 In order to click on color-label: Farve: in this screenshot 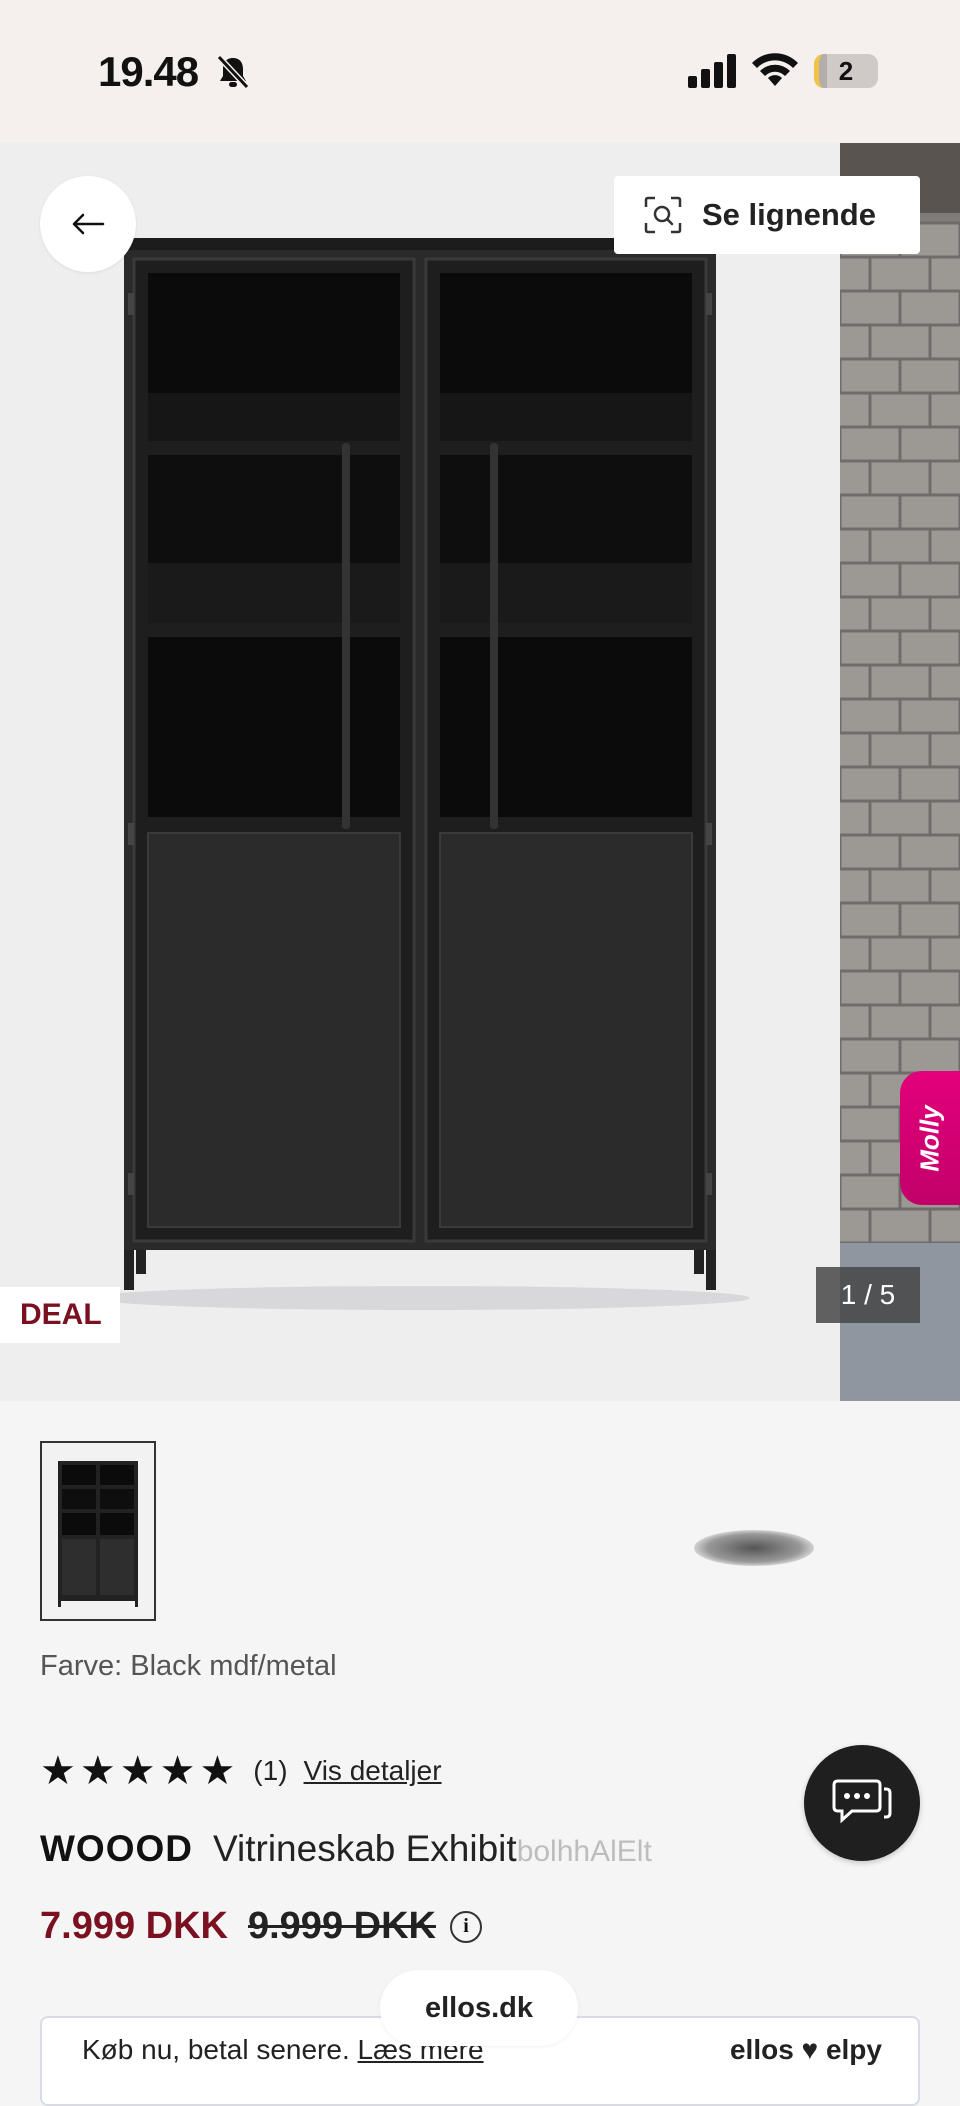, I will do `click(81, 1666)`.